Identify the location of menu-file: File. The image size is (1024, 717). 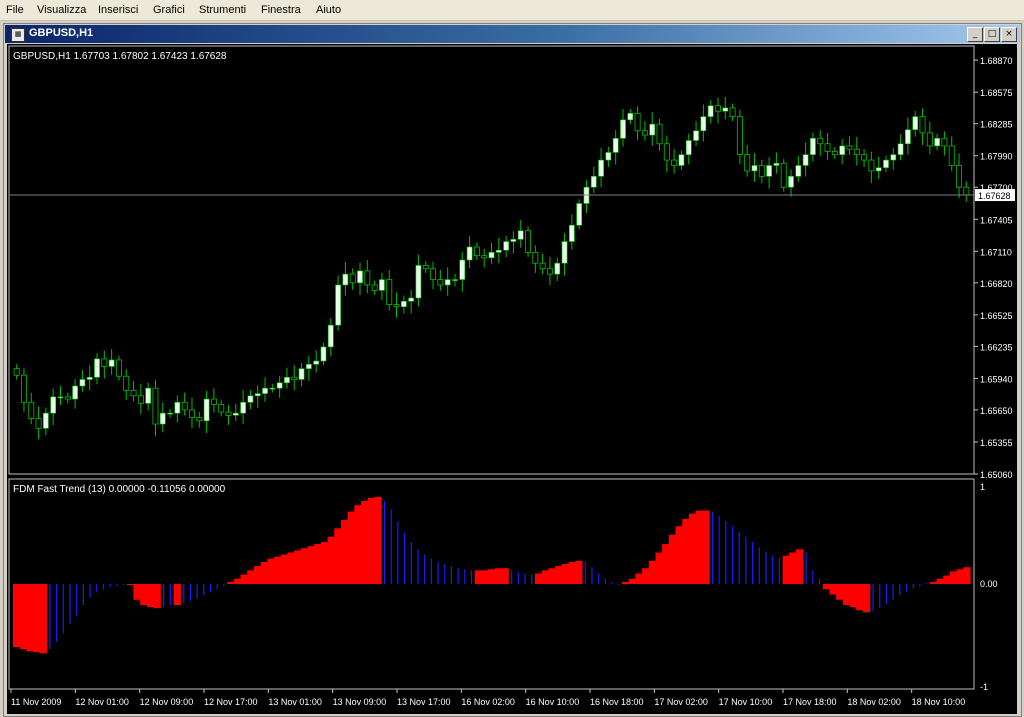
(15, 10).